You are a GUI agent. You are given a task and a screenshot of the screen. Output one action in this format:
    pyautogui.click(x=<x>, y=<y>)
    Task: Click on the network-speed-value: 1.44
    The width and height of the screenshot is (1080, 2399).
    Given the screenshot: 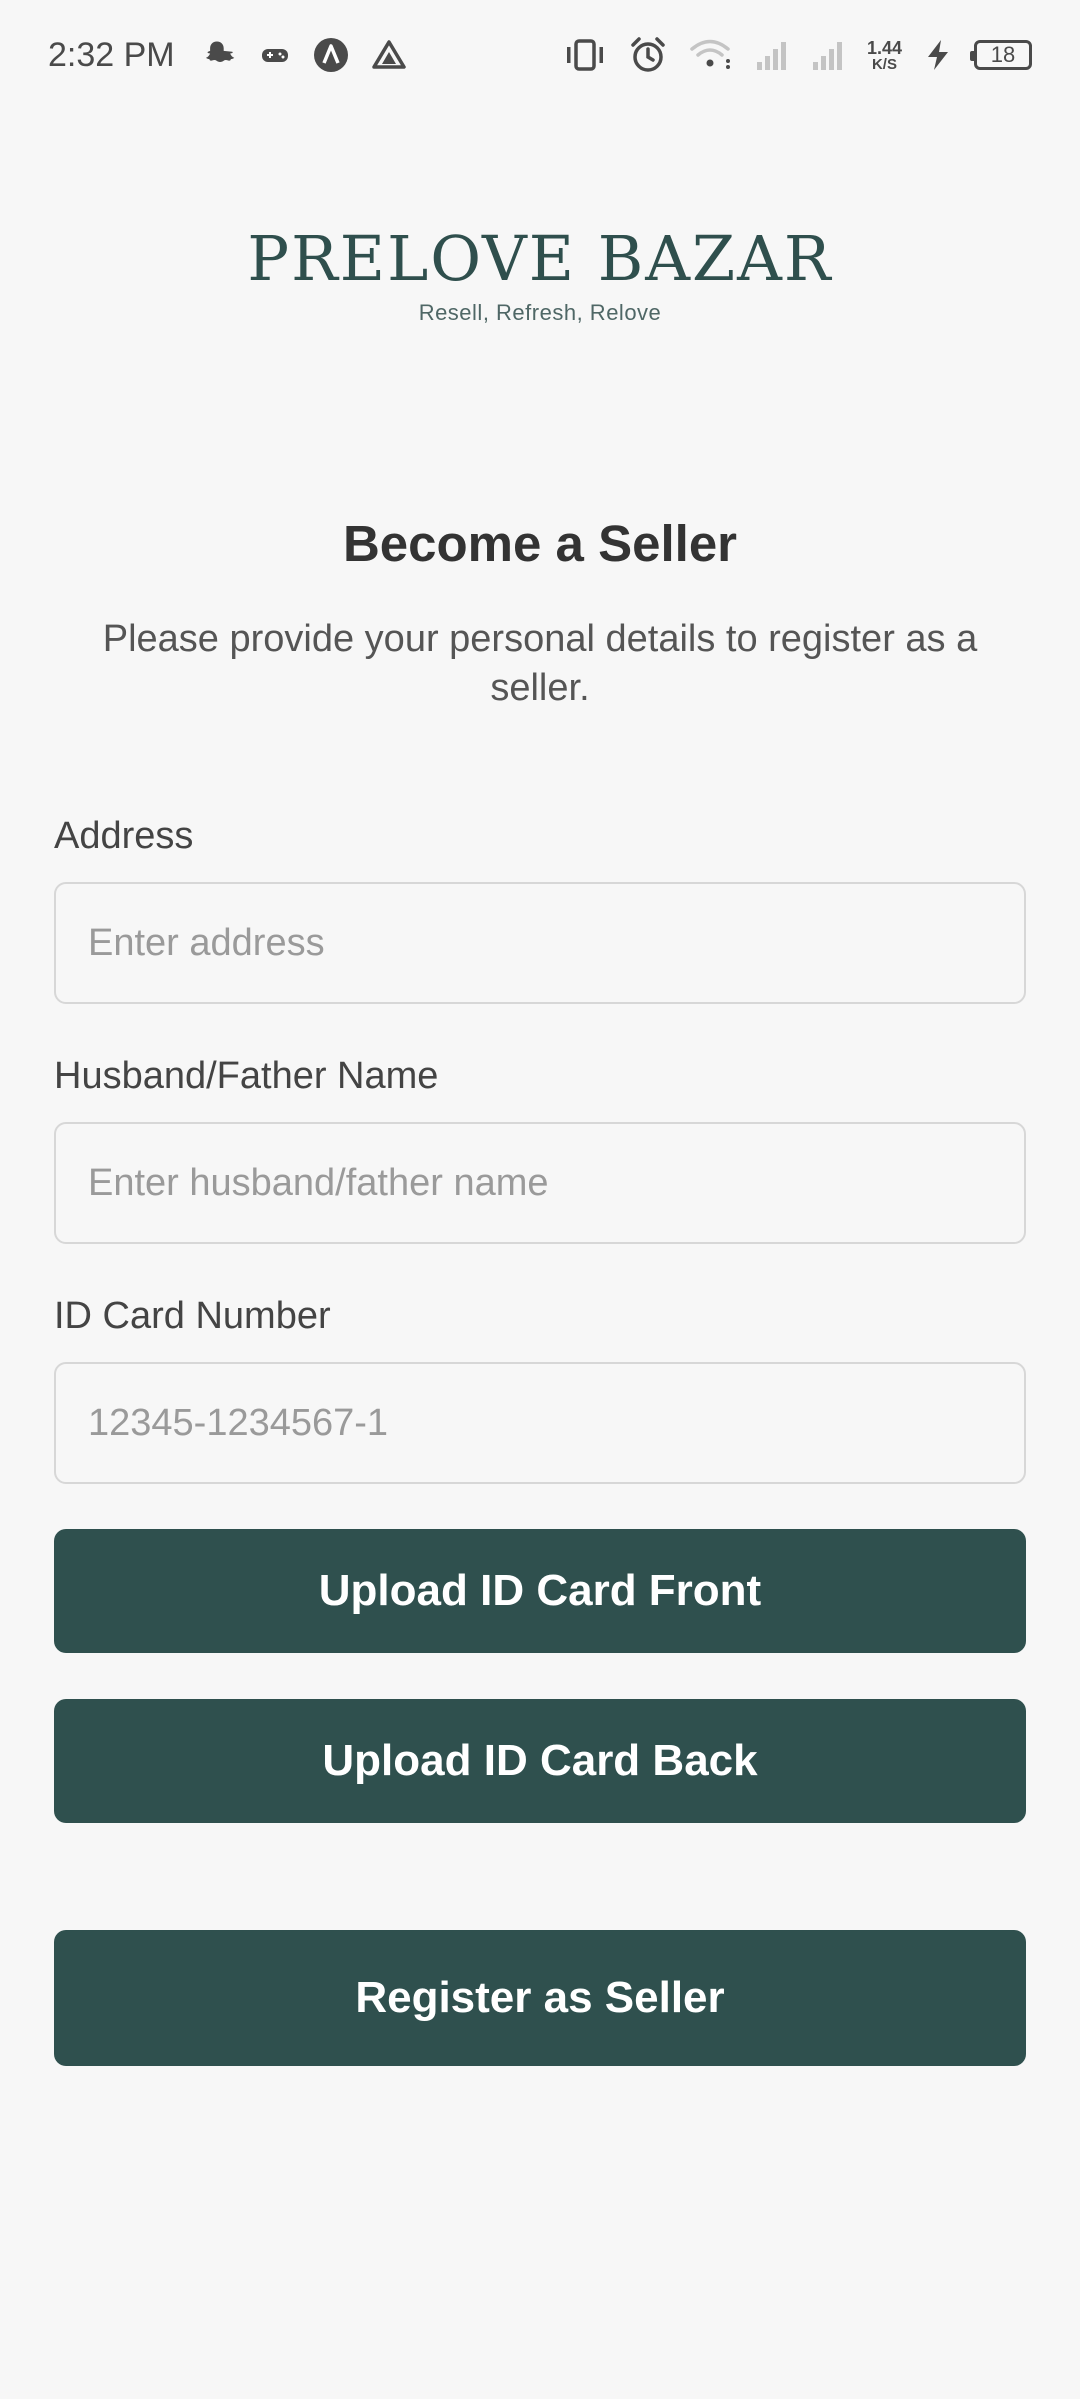 What is the action you would take?
    pyautogui.click(x=884, y=47)
    